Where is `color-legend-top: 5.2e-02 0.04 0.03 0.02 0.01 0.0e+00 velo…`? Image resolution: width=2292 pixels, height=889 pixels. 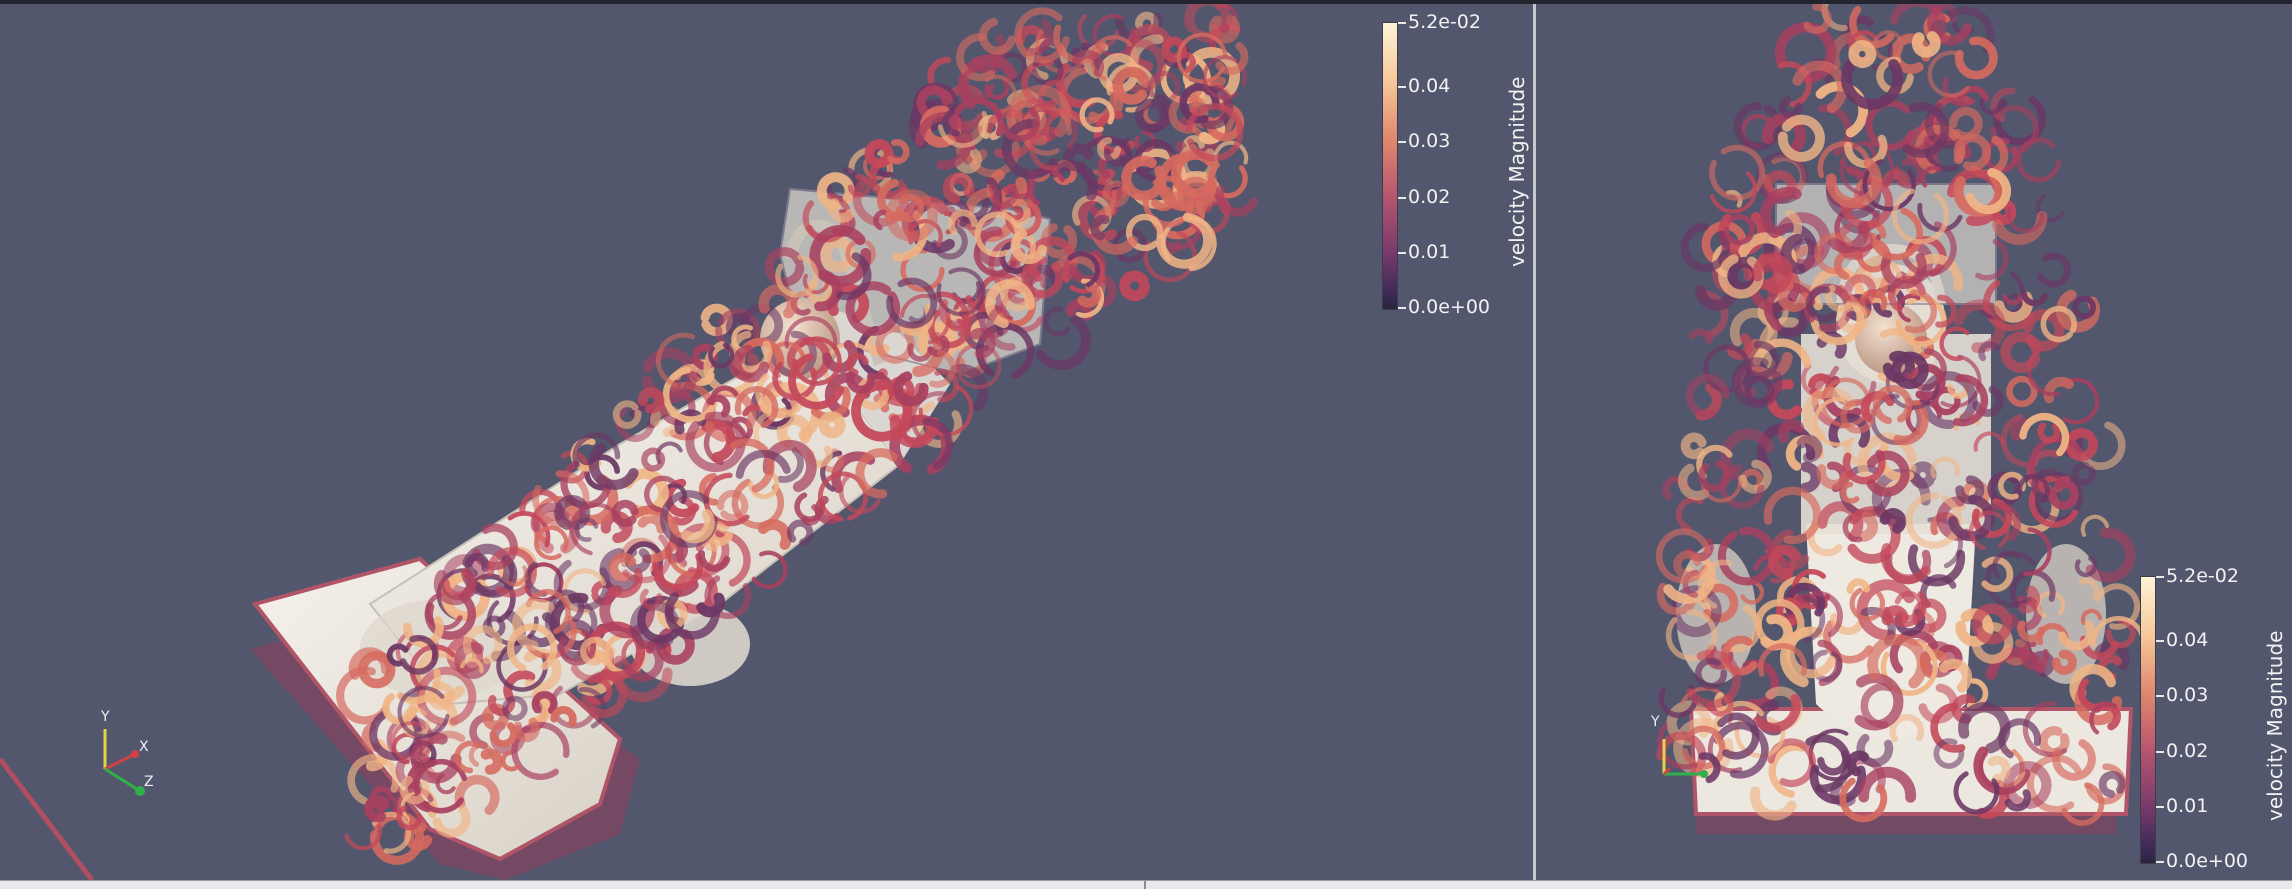 color-legend-top: 5.2e-02 0.04 0.03 0.02 0.01 0.0e+00 velo… is located at coordinates (2215, 721).